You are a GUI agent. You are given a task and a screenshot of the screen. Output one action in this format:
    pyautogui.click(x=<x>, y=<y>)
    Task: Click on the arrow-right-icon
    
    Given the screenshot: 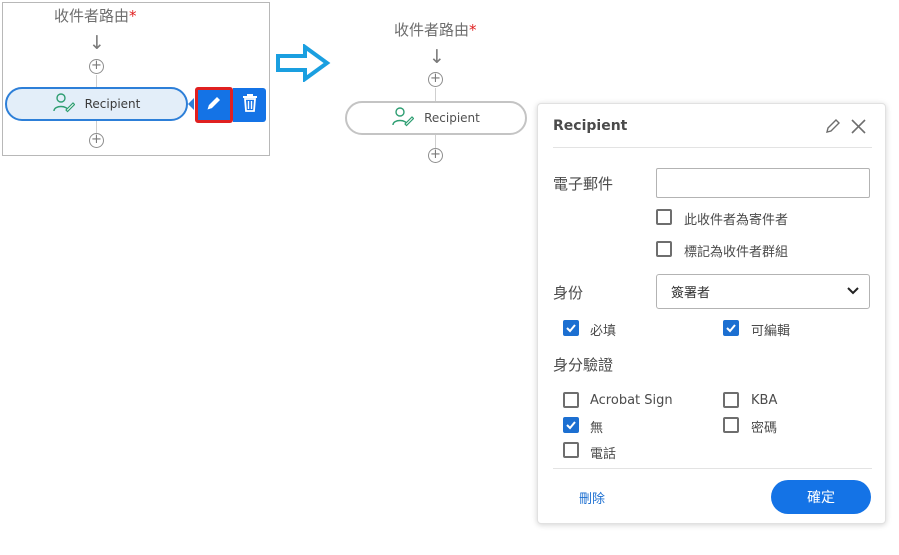 What is the action you would take?
    pyautogui.click(x=303, y=64)
    